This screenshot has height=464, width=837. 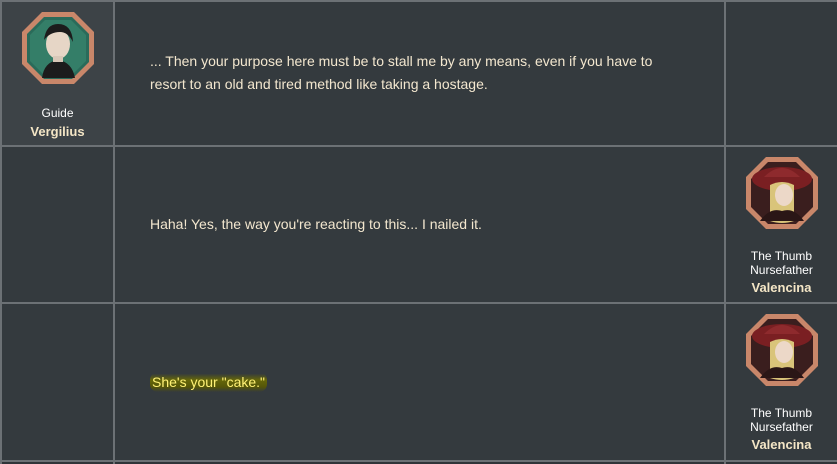 I want to click on speaker-title: Guide, so click(x=57, y=113).